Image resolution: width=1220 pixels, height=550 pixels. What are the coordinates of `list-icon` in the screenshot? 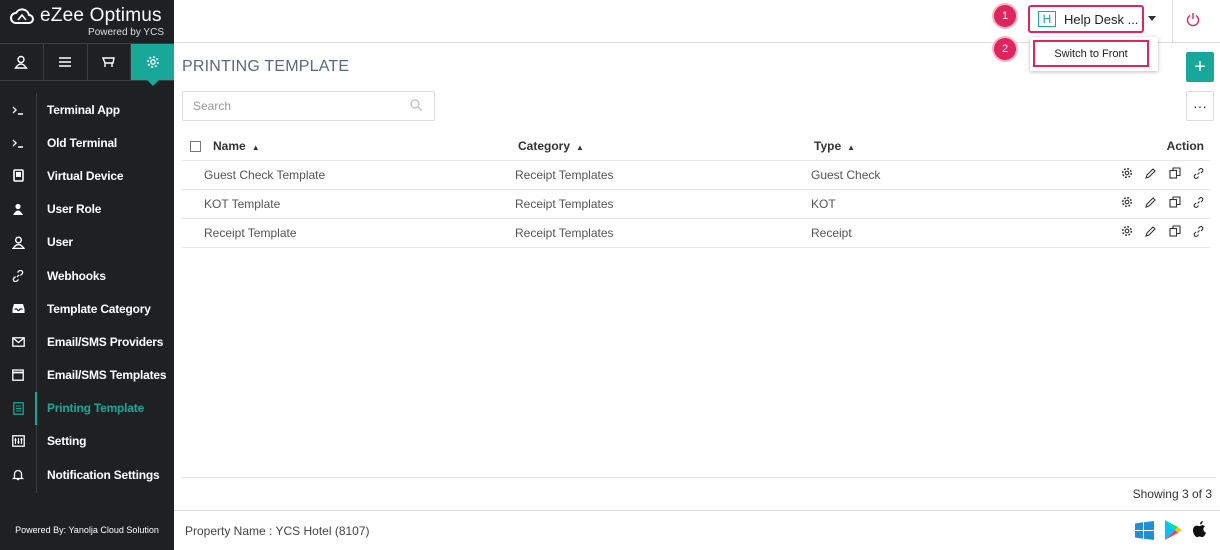 It's located at (65, 62).